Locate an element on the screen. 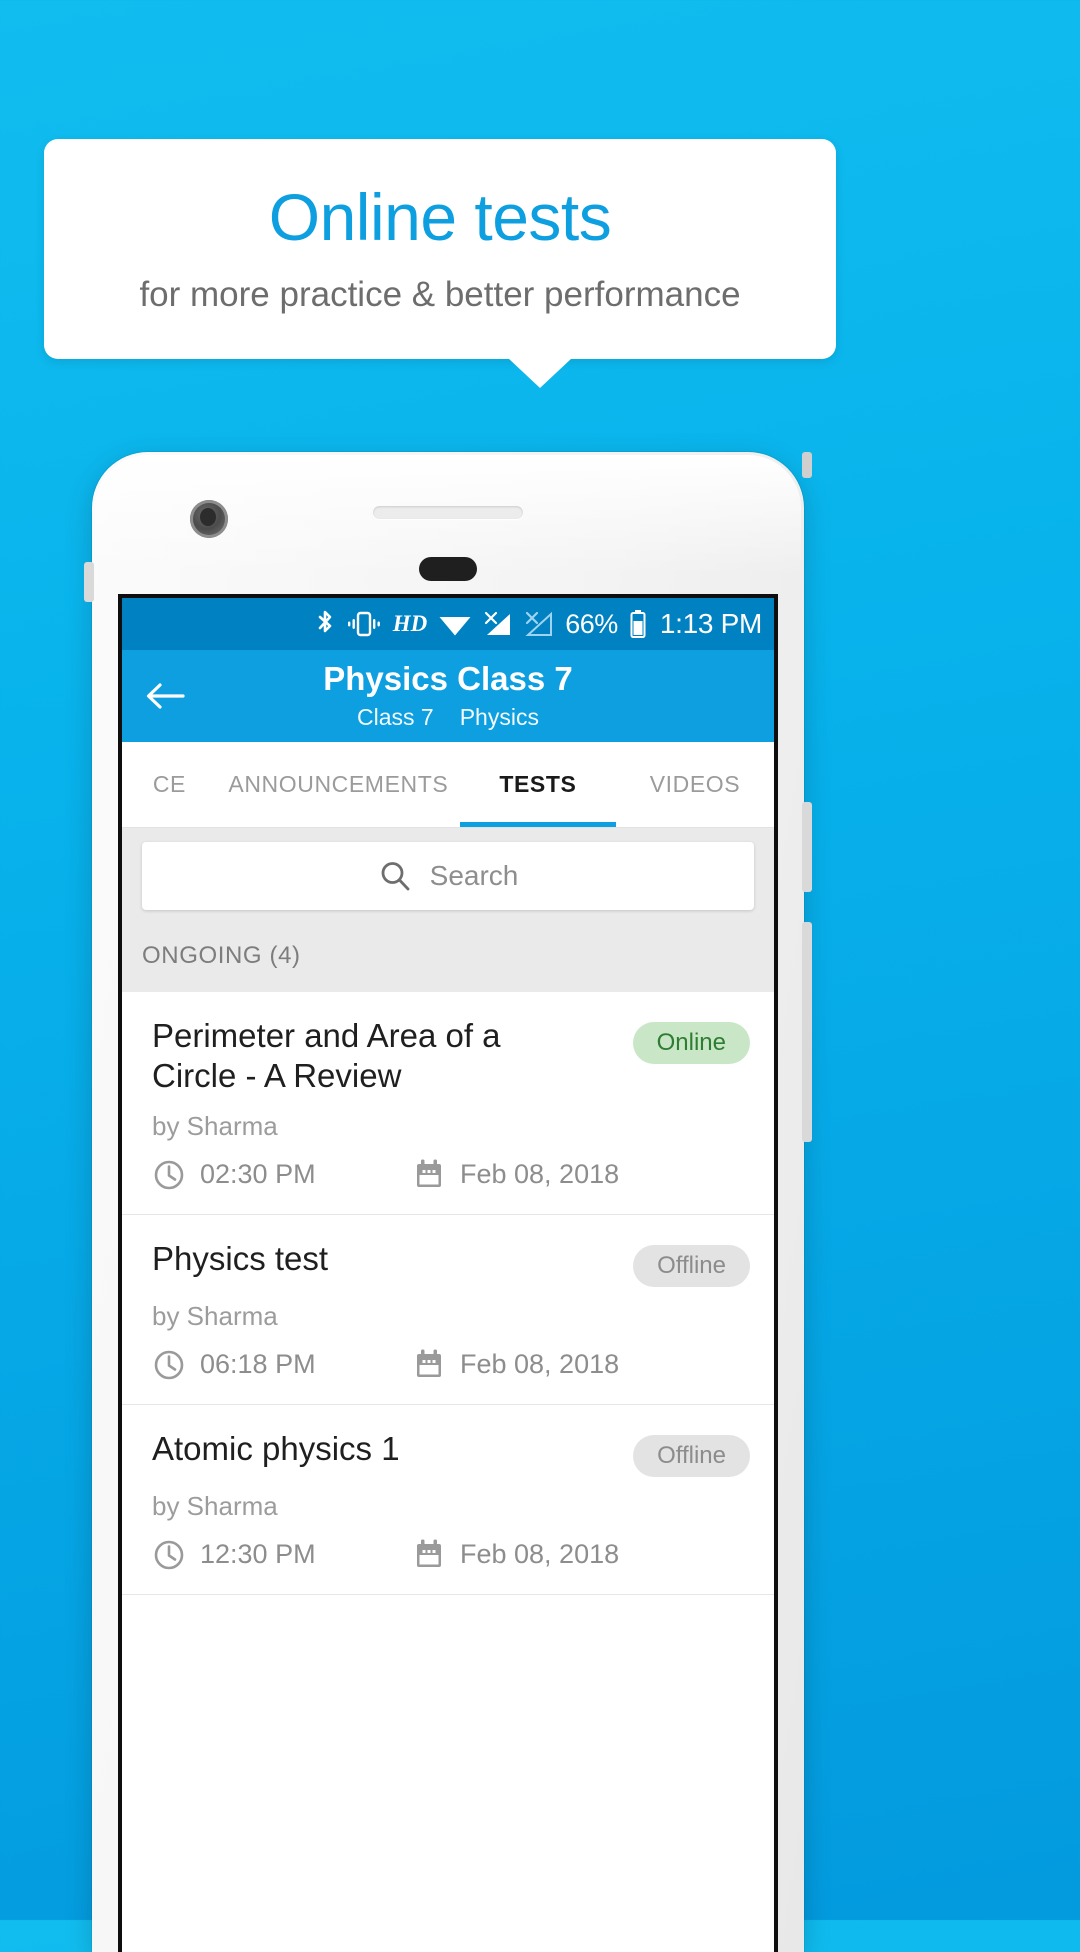 This screenshot has width=1080, height=1952. status-bar: HD 66% 1:13 PM is located at coordinates (448, 624).